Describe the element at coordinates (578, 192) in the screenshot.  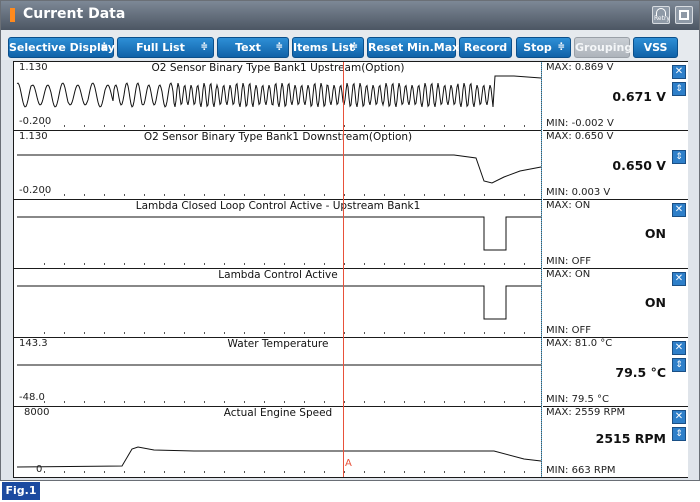
I see `min-value: MIN: 0.003 V` at that location.